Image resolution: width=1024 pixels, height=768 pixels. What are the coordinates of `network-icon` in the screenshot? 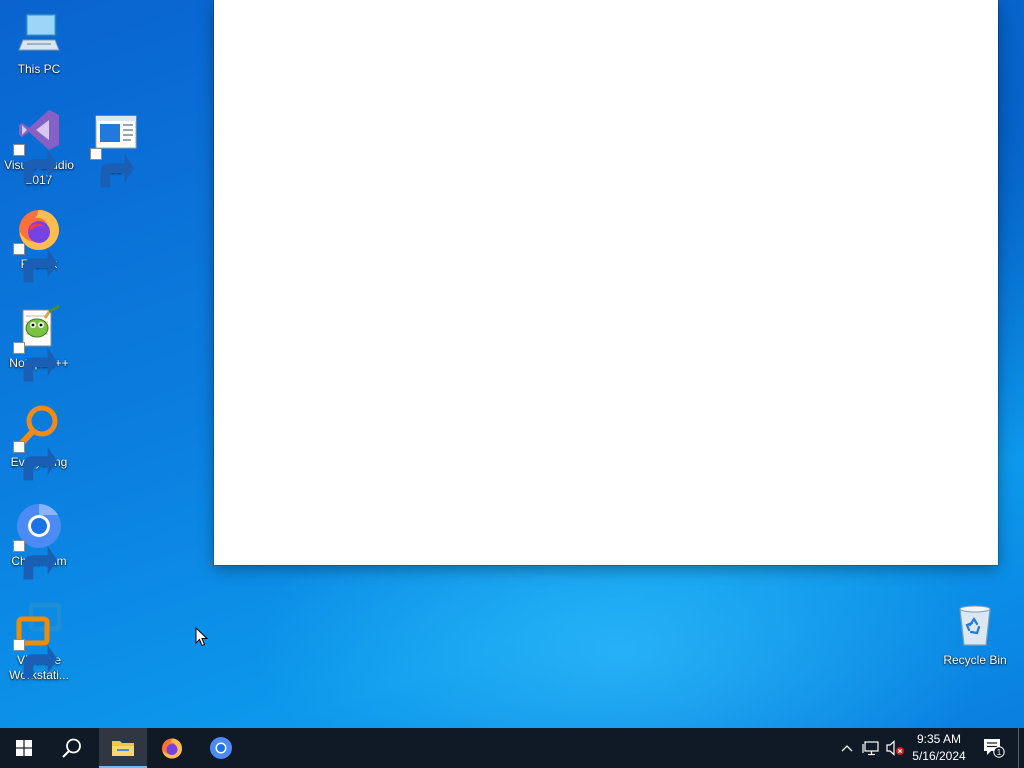 It's located at (870, 748).